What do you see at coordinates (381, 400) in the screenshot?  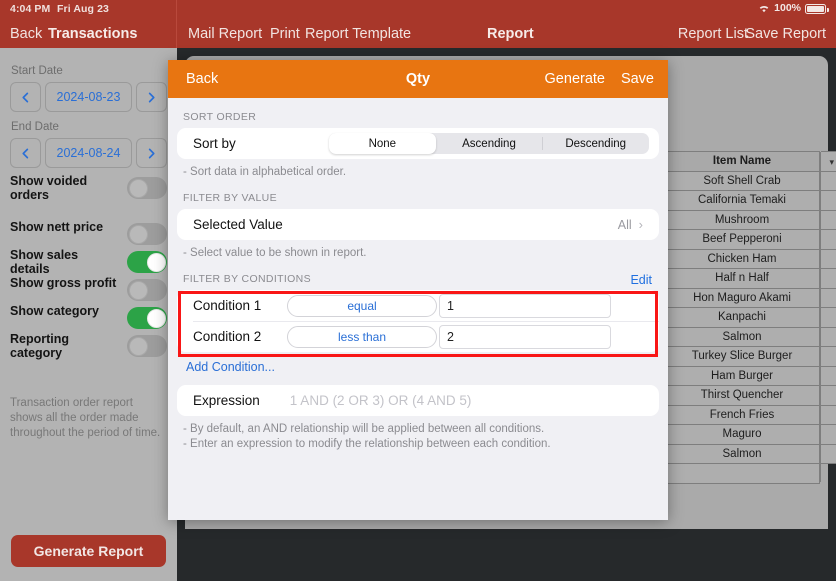 I see `expression-input: 1 AND (2 OR 3) OR (4 AND 5)` at bounding box center [381, 400].